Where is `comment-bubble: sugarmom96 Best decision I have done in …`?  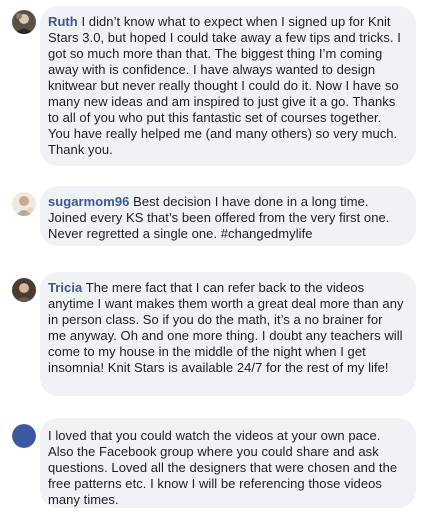
comment-bubble: sugarmom96 Best decision I have done in … is located at coordinates (228, 216).